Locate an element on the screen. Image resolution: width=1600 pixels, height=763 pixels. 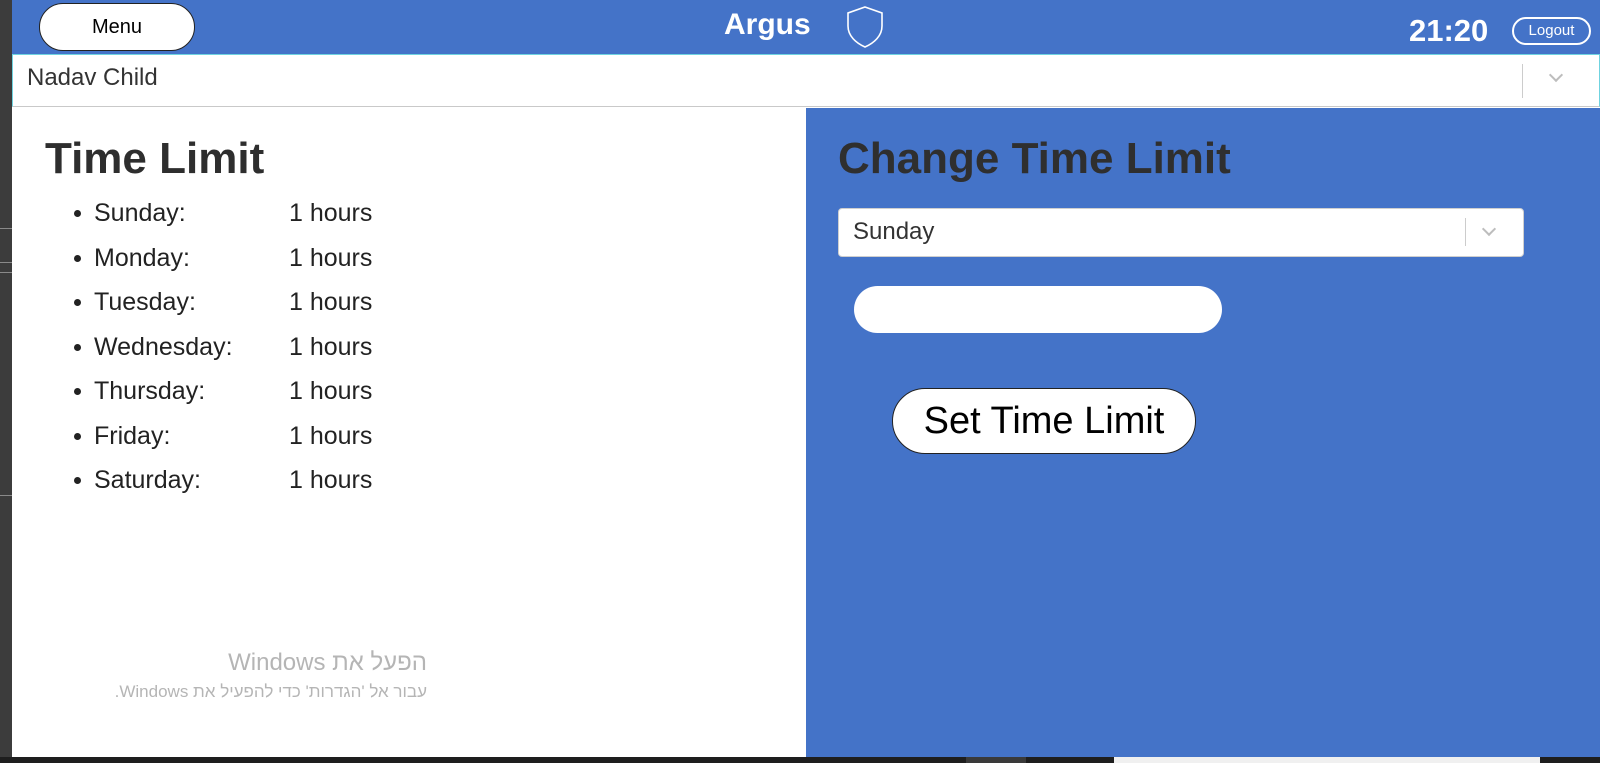
day-label: Tuesday: is located at coordinates (145, 302).